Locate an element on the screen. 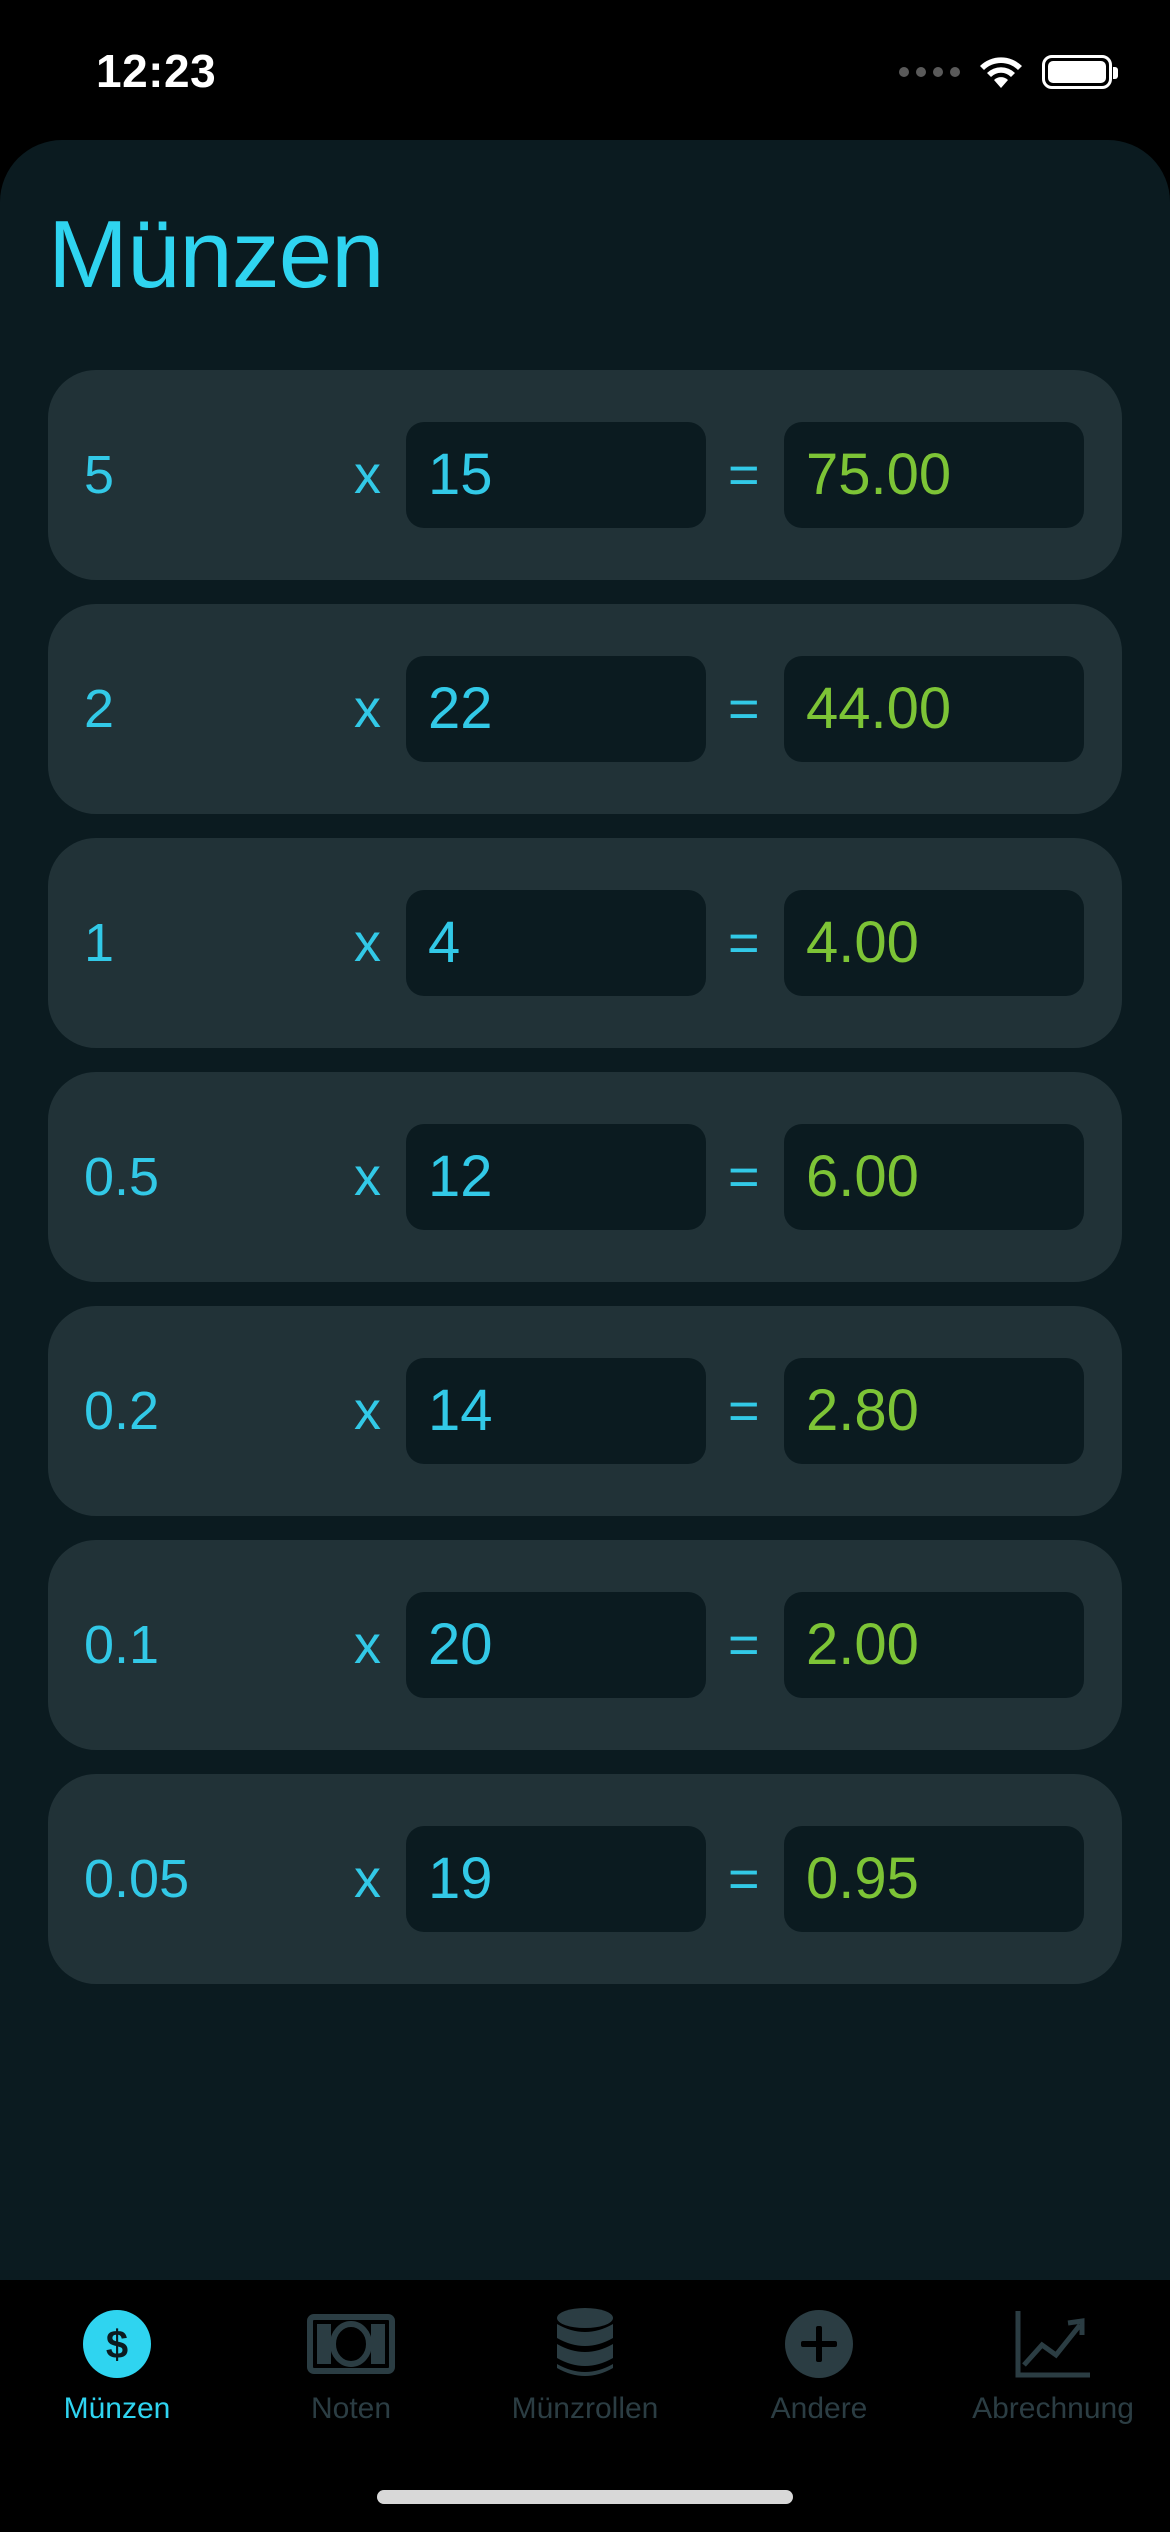 This screenshot has width=1170, height=2532. coin-count-input: 20 is located at coordinates (556, 1645).